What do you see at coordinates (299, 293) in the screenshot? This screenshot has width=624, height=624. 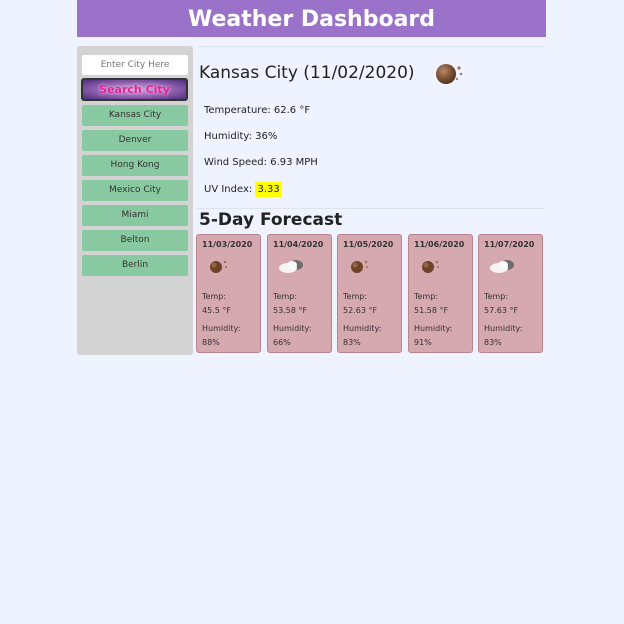 I see `forecast-card: 11/04/2020 Temp: 53.58 °F Humidity: 66%` at bounding box center [299, 293].